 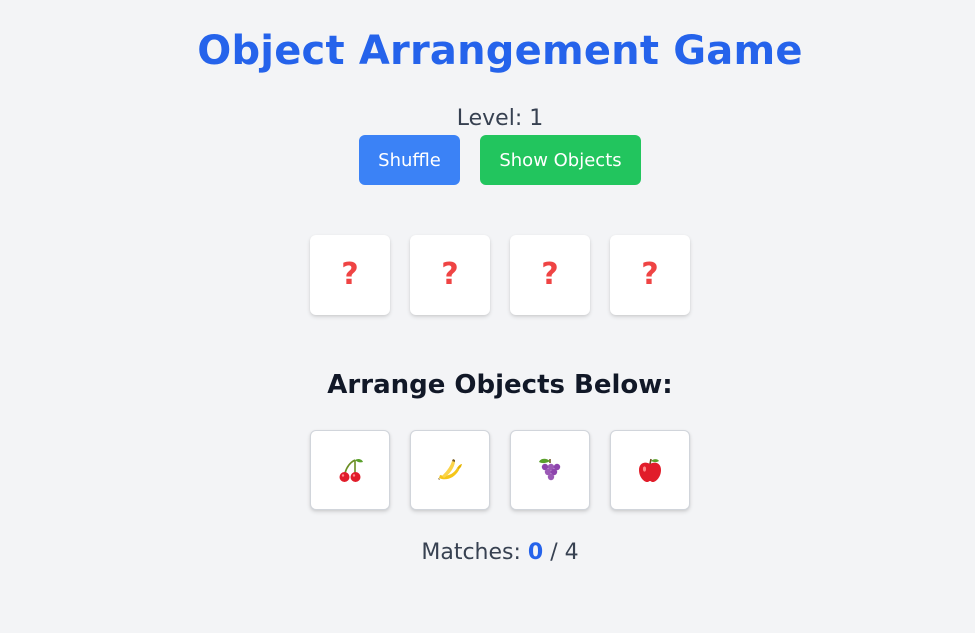 I want to click on target-slot-2: ?, so click(x=450, y=275).